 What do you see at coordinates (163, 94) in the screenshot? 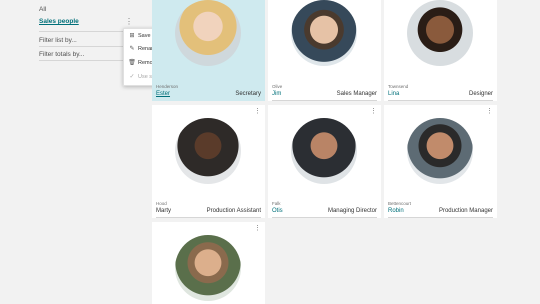
I see `employee-first-name: Ester` at bounding box center [163, 94].